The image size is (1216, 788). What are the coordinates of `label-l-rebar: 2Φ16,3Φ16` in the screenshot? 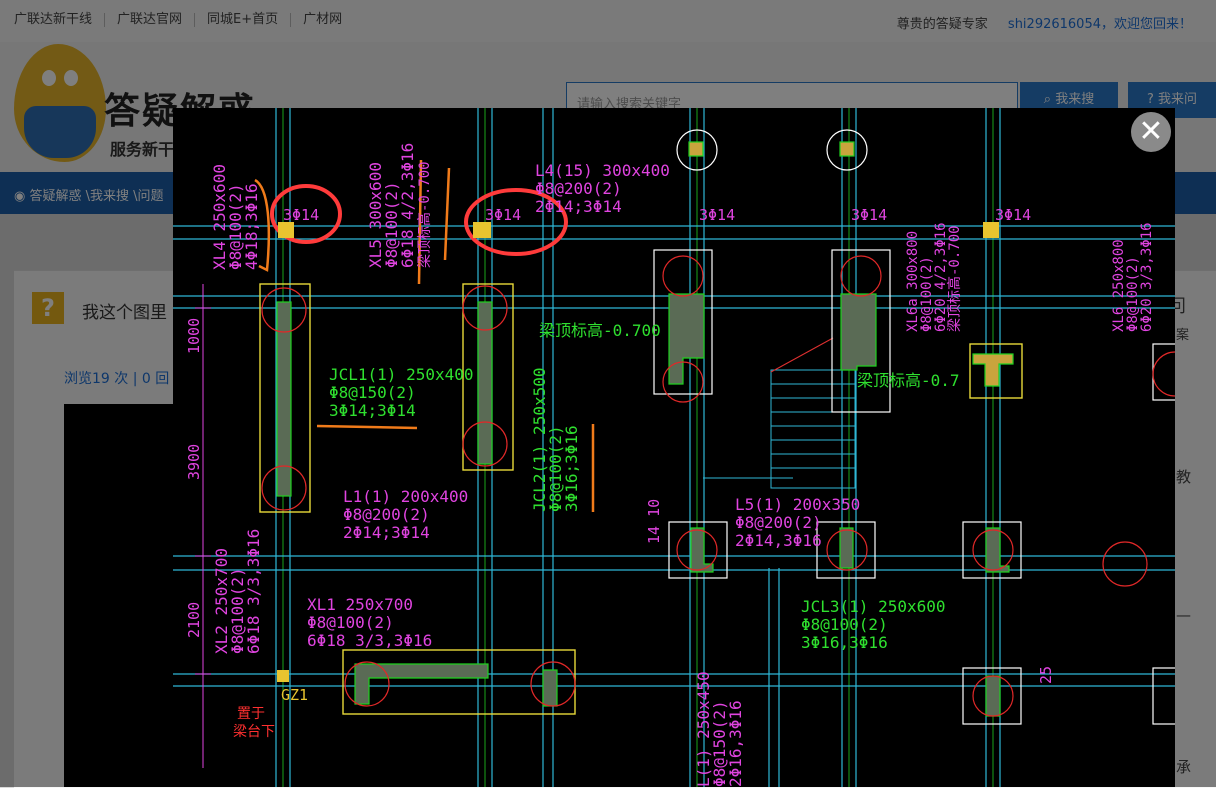 It's located at (735, 743).